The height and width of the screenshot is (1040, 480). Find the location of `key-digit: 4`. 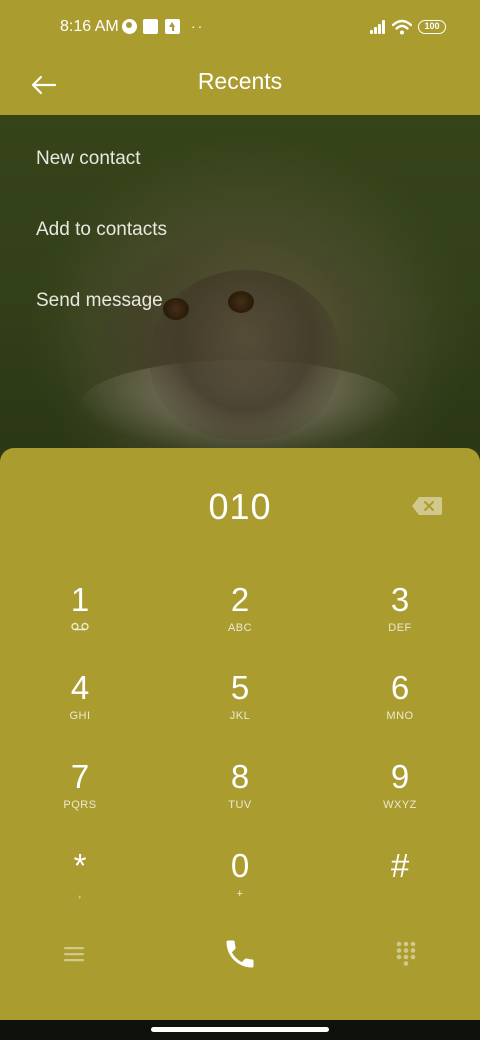

key-digit: 4 is located at coordinates (80, 687).